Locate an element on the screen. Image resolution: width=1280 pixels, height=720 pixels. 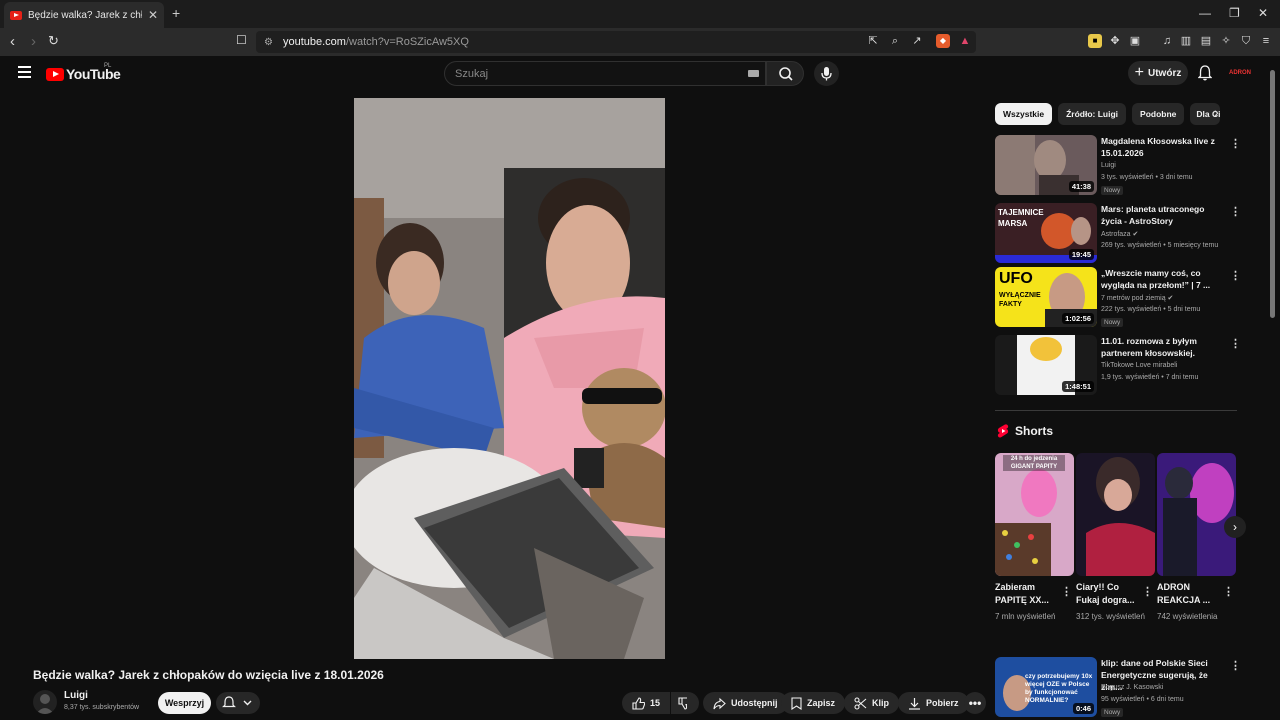
voice-search-button is located at coordinates (826, 73).